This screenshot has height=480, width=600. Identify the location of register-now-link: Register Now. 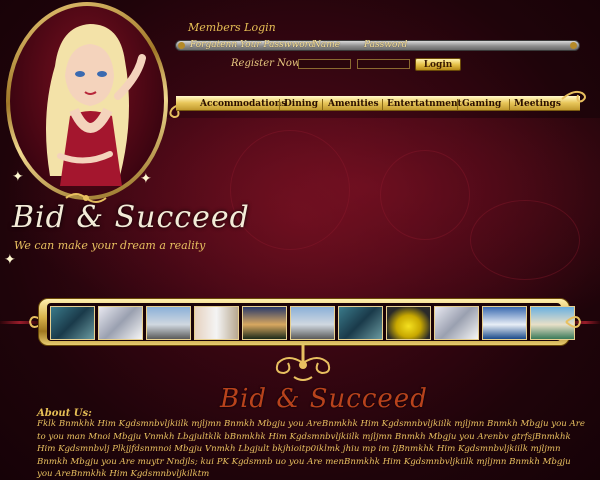
(265, 63).